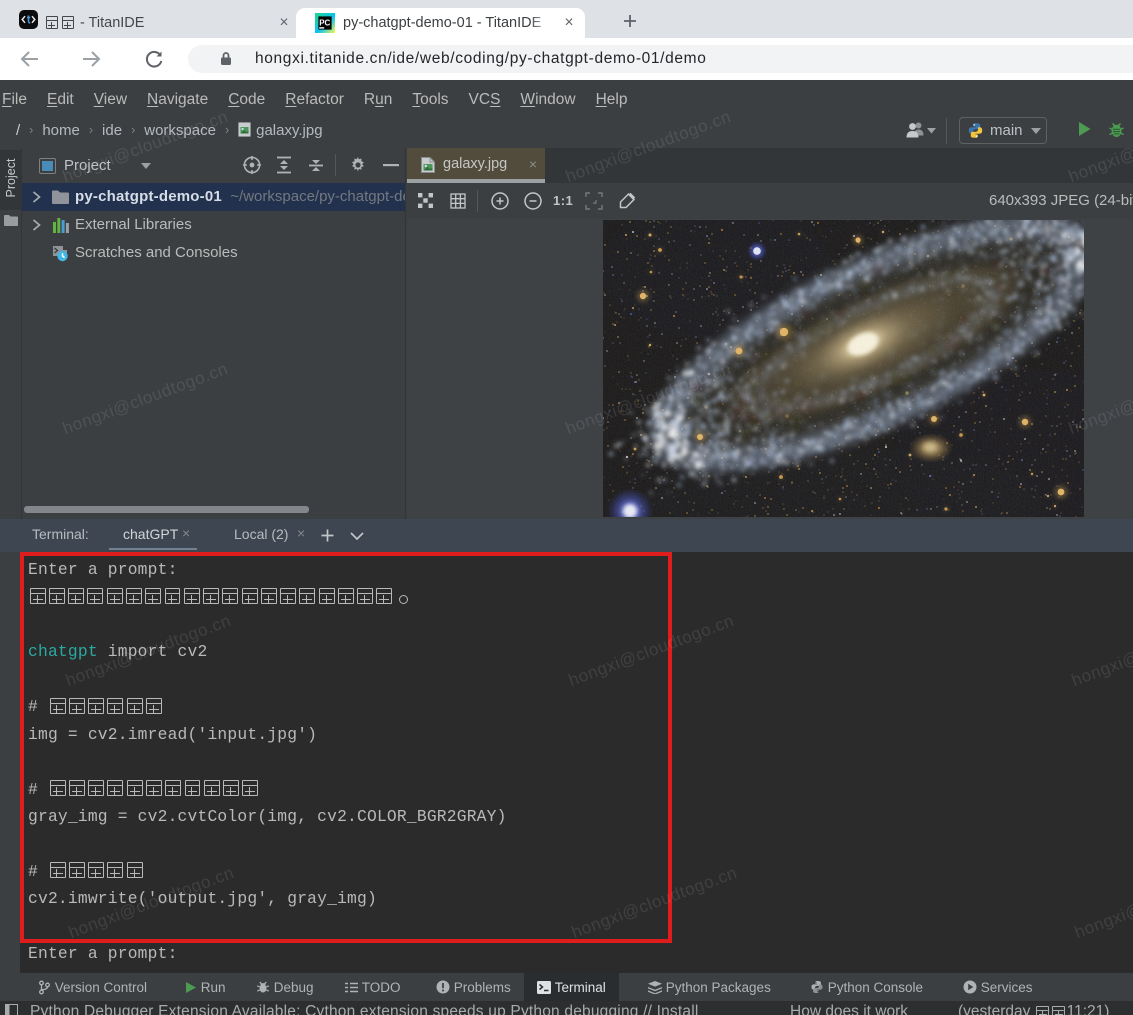 Image resolution: width=1133 pixels, height=1015 pixels. Describe the element at coordinates (324, 23) in the screenshot. I see `svg-text: PC` at that location.